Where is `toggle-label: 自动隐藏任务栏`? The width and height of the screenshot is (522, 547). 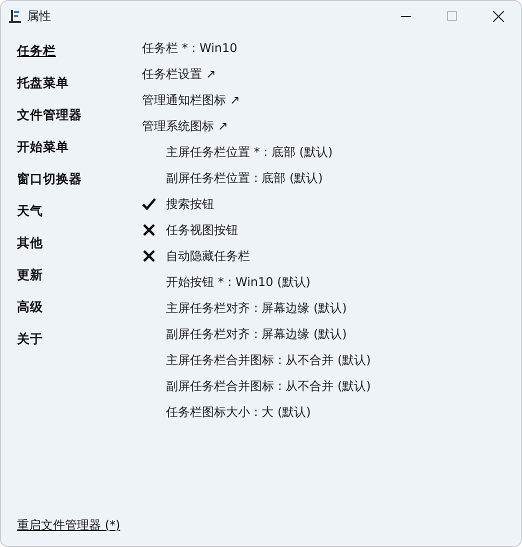
toggle-label: 自动隐藏任务栏 is located at coordinates (208, 256).